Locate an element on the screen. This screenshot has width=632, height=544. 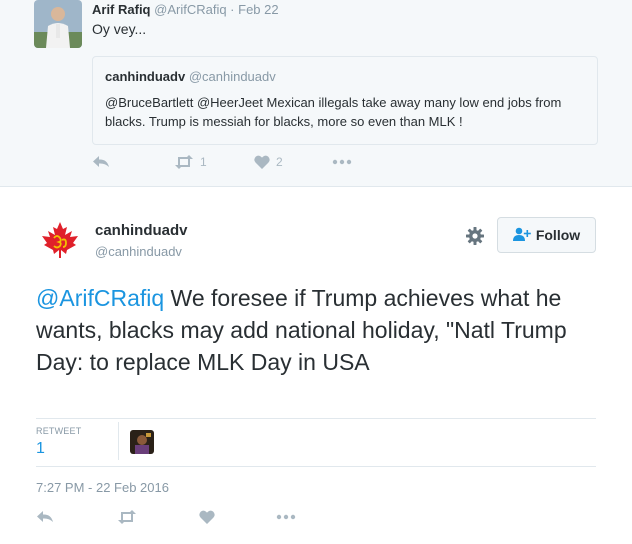
retweet-stat-label: RETWEET is located at coordinates (59, 431).